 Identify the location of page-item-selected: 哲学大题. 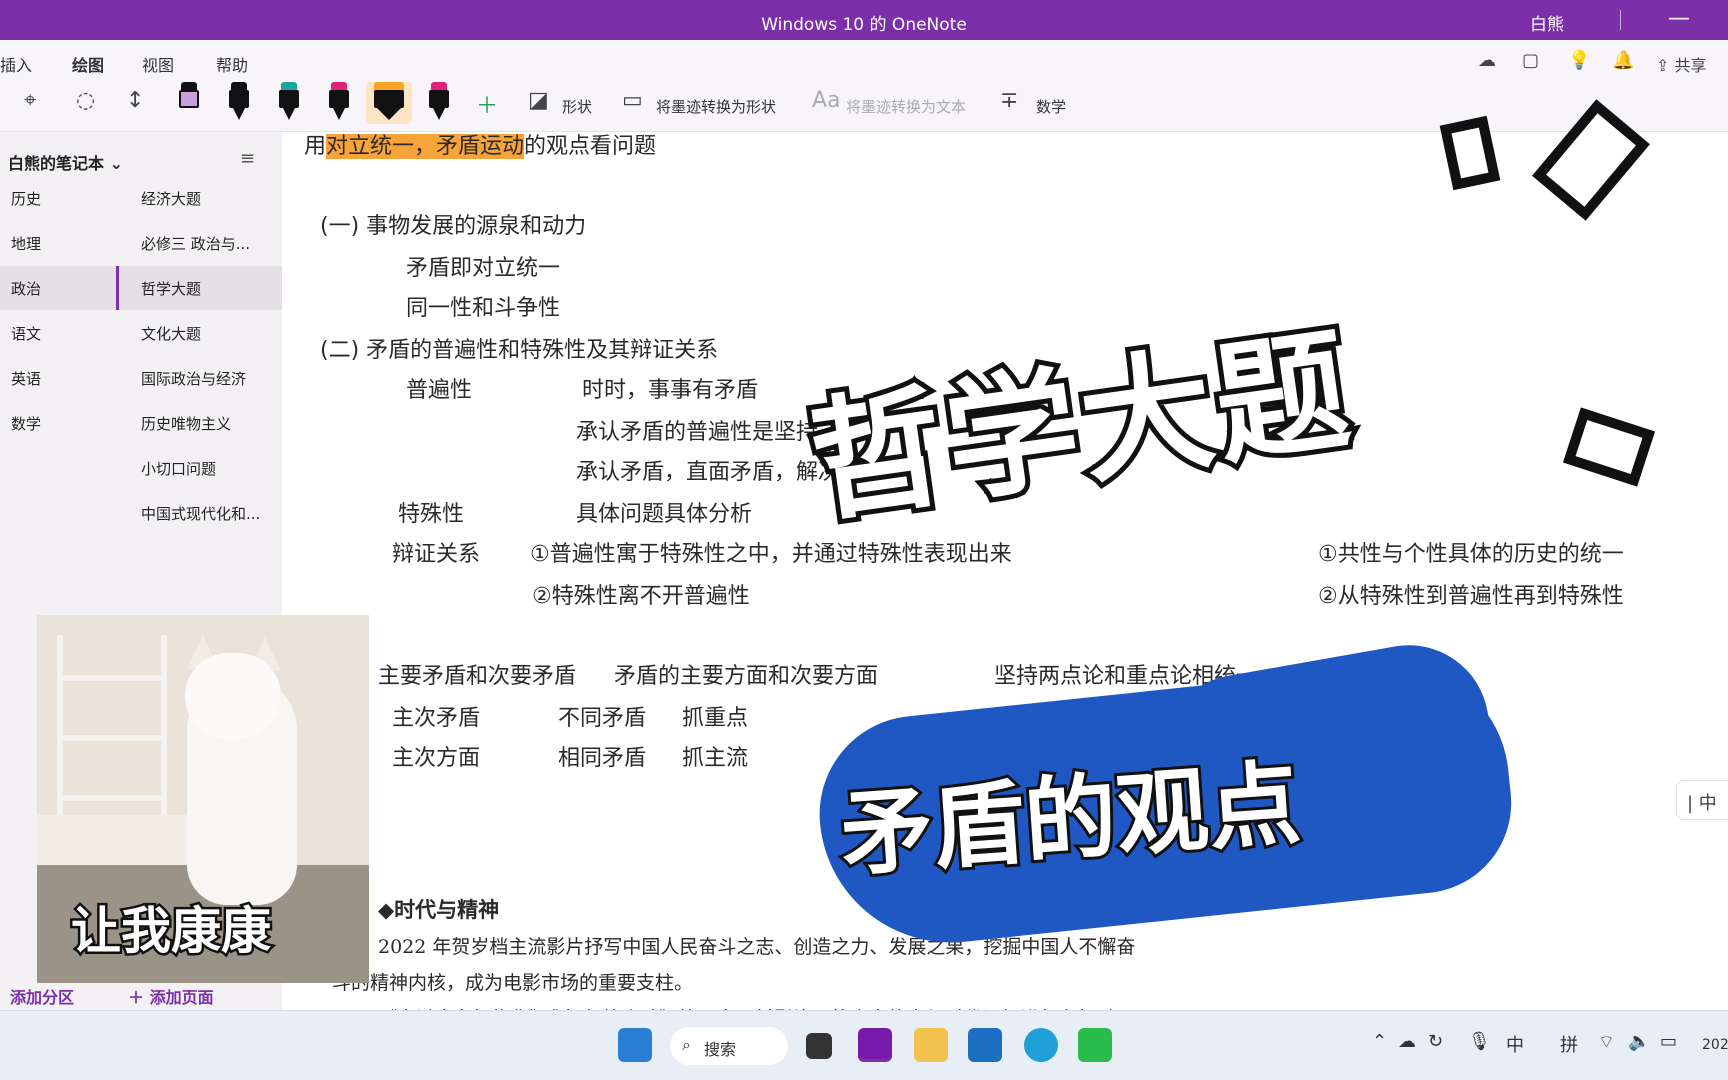
(199, 288).